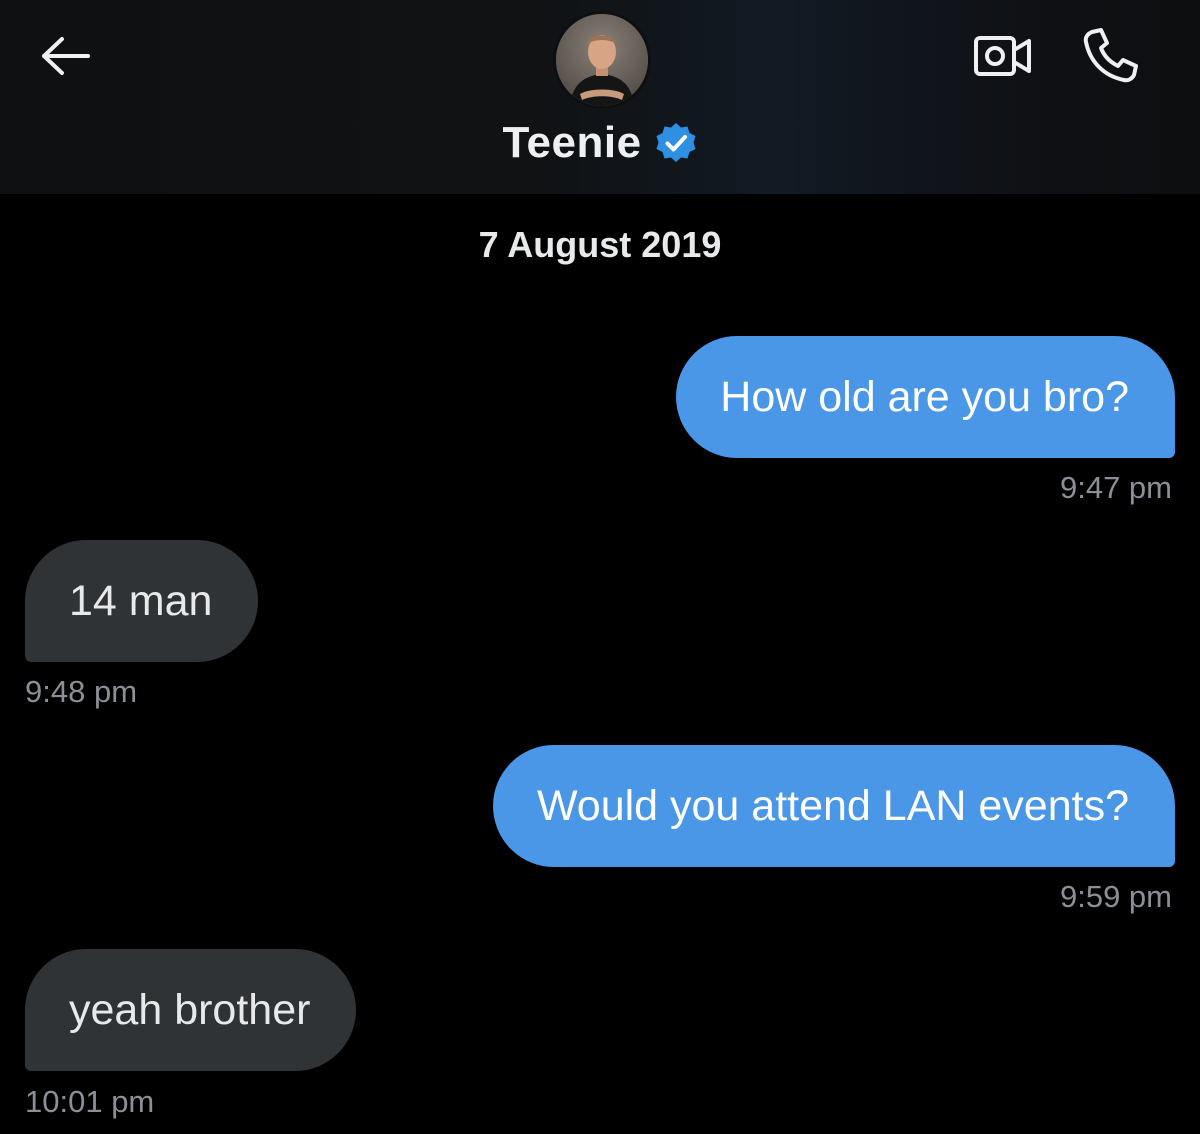  I want to click on phone-icon, so click(1111, 57).